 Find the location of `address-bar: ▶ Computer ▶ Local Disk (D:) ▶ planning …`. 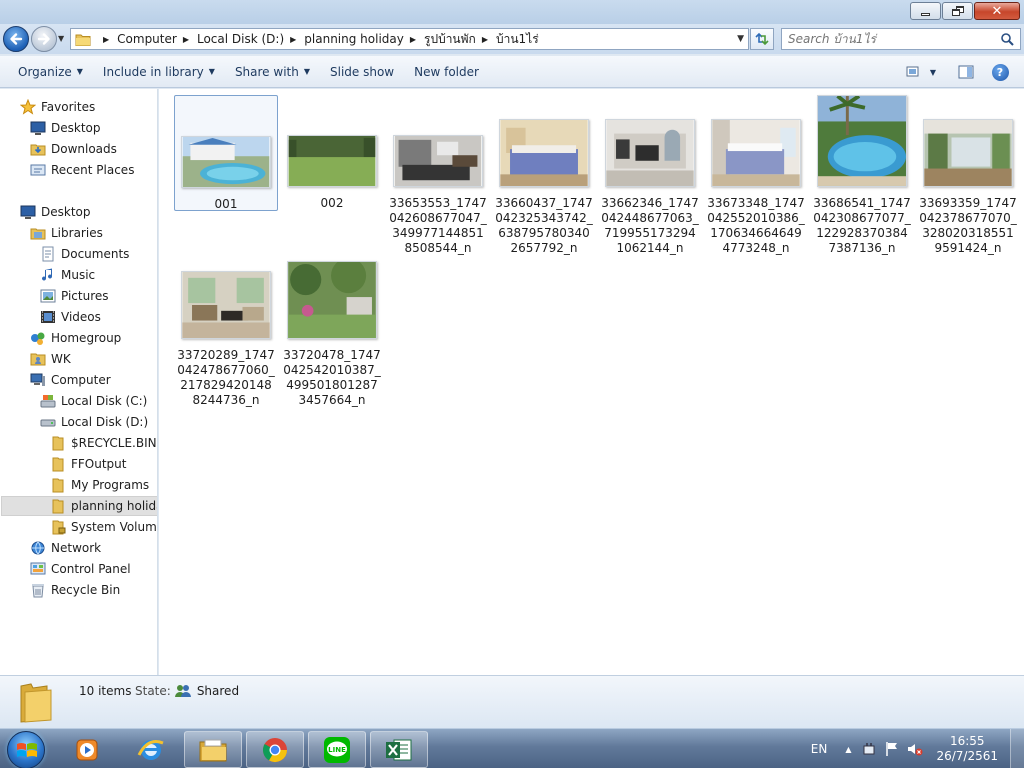

address-bar: ▶ Computer ▶ Local Disk (D:) ▶ planning … is located at coordinates (409, 39).